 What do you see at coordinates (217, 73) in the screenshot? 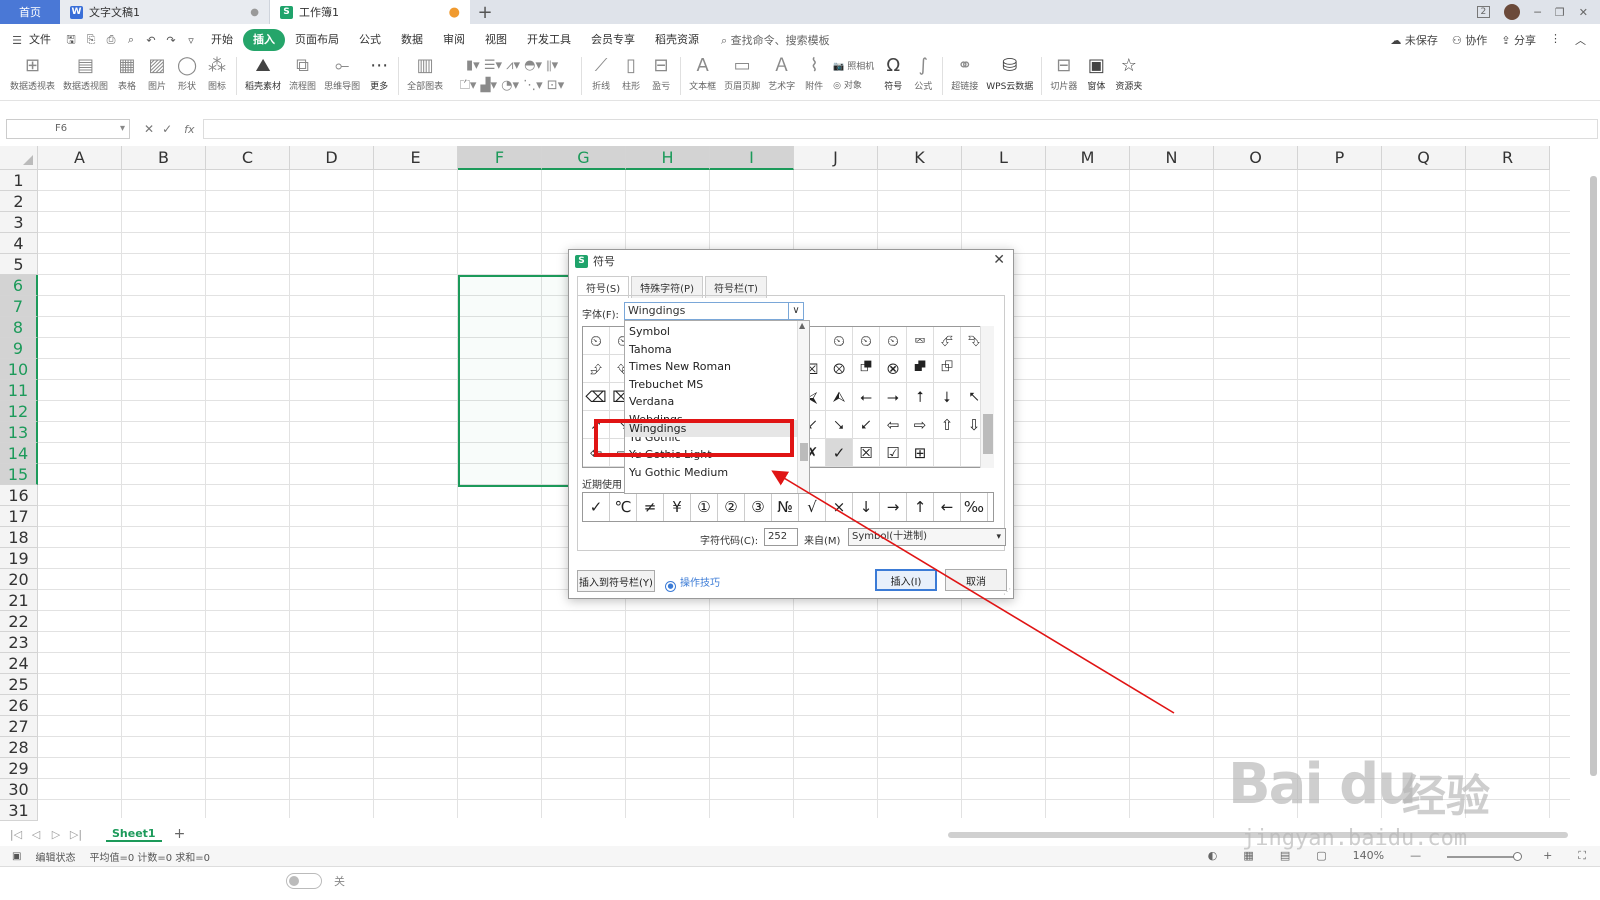
I see `icon-button: ⁂ 图标` at bounding box center [217, 73].